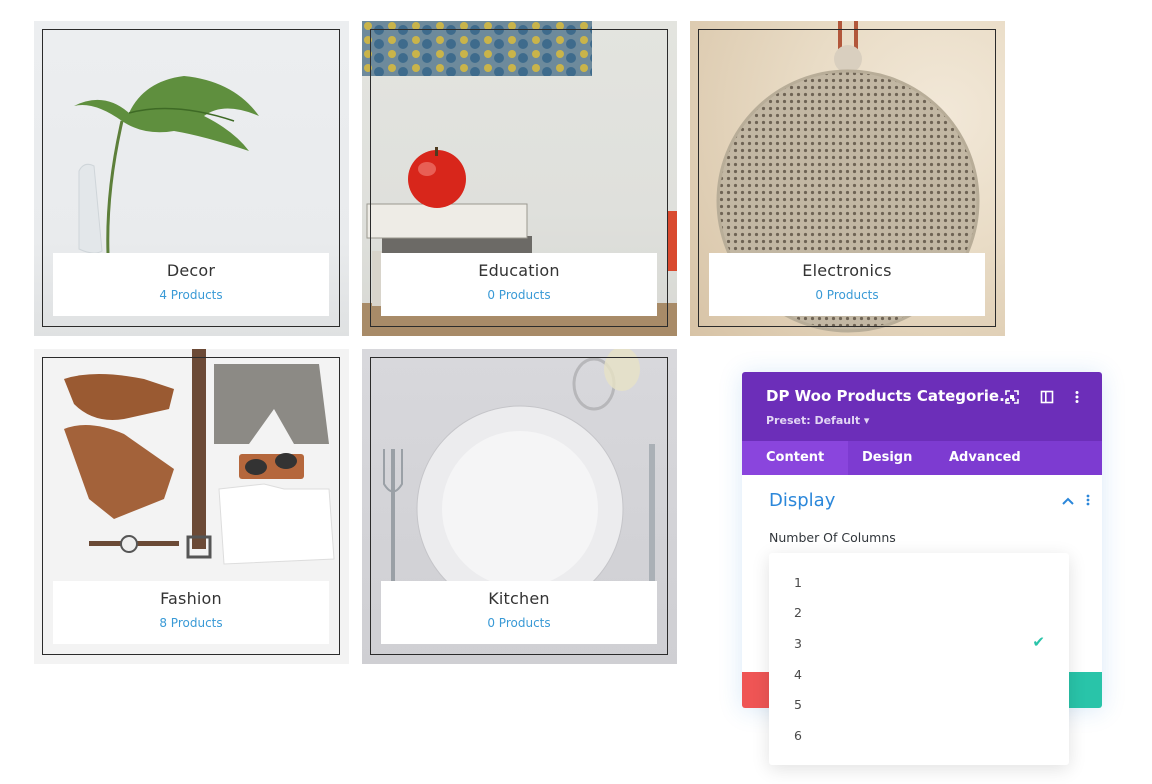 This screenshot has width=1152, height=784. Describe the element at coordinates (191, 178) in the screenshot. I see `category-card-decor: Decor 4 Products` at that location.